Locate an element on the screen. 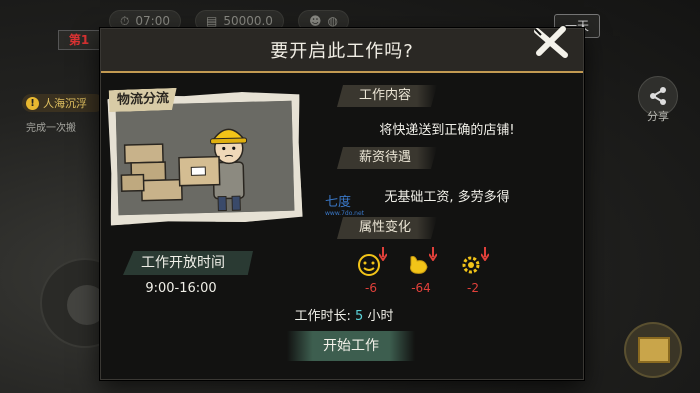 The height and width of the screenshot is (393, 700). inventory-button is located at coordinates (653, 350).